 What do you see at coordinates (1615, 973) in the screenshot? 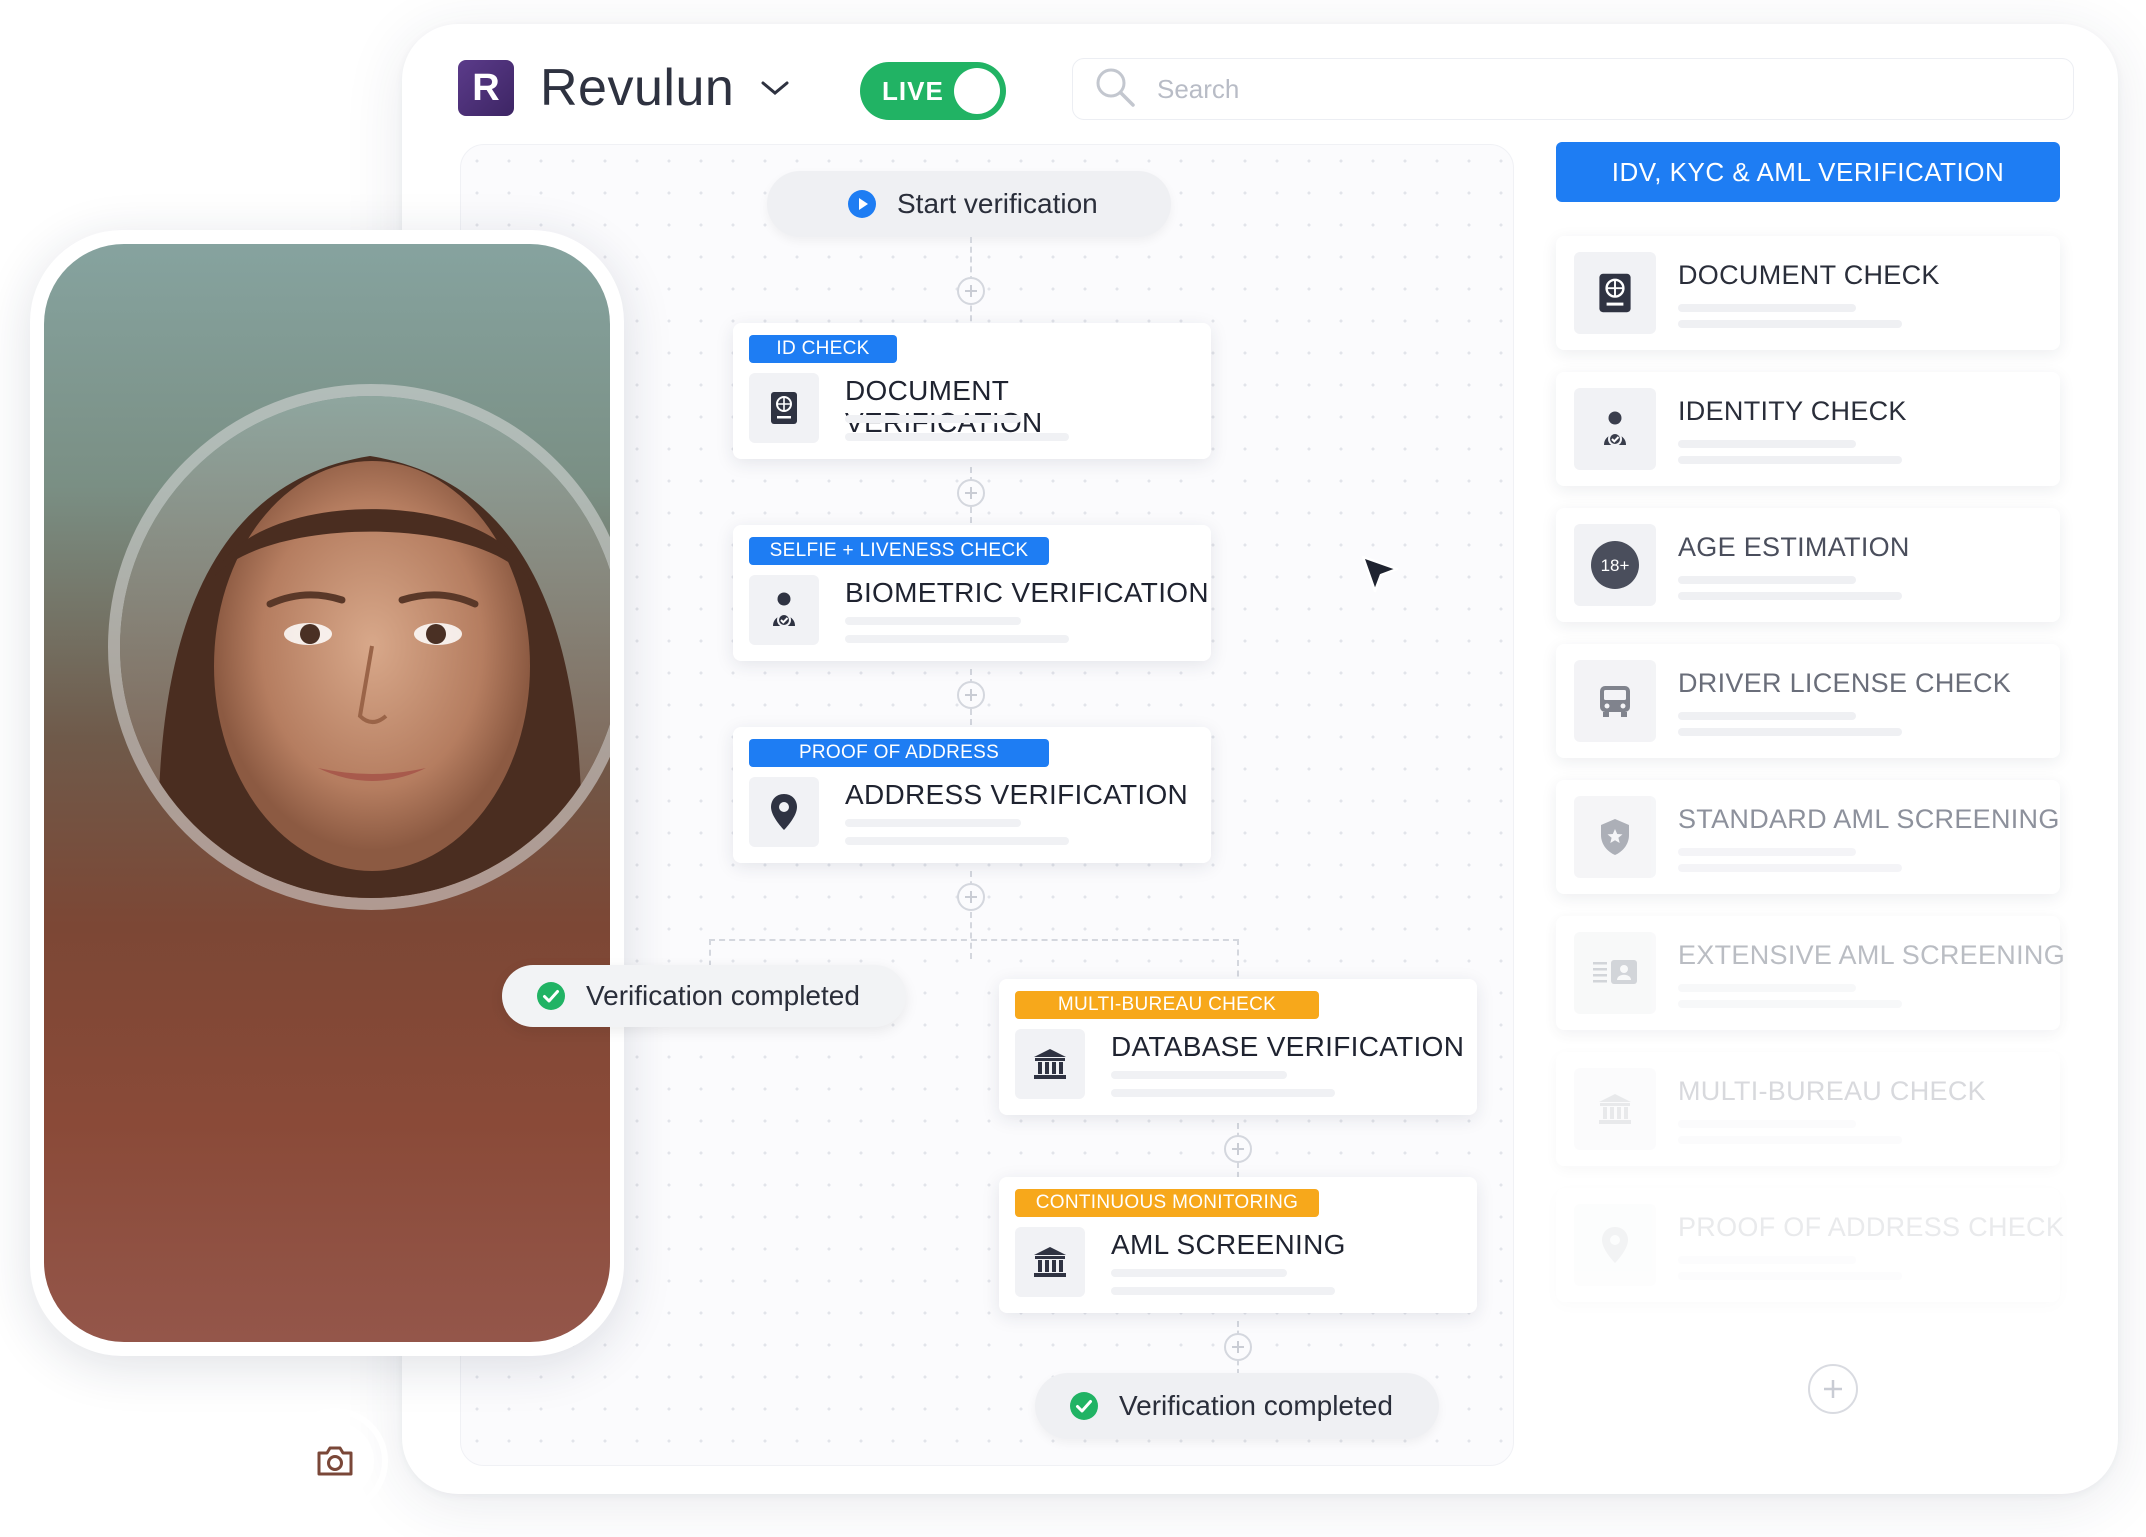
I see `id-card-icon` at bounding box center [1615, 973].